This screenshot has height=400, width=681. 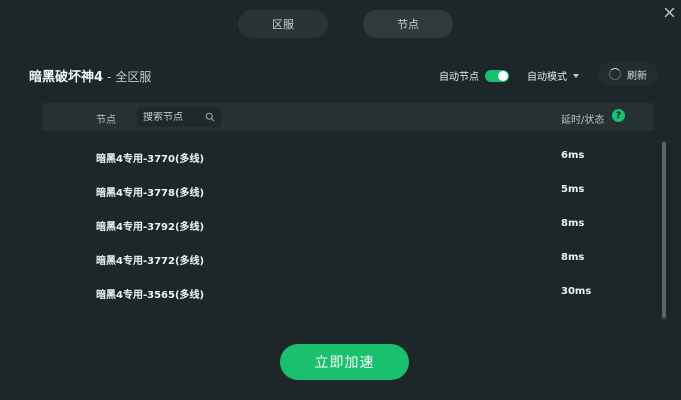 I want to click on node-name: 暗黑4专用-3770(多线), so click(x=150, y=159).